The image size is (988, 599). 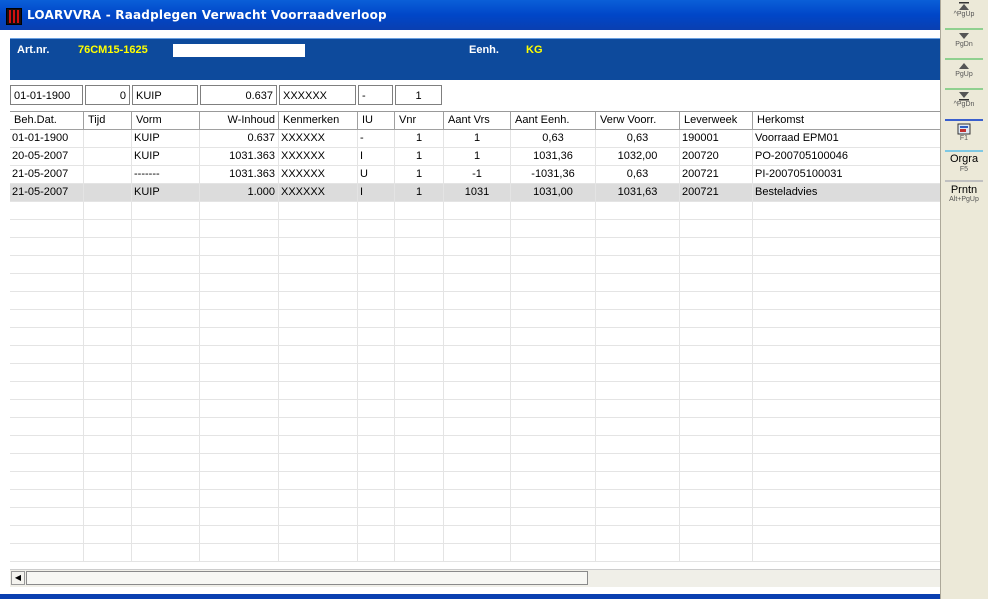 I want to click on filter-date-field: 01-01-1900, so click(x=46, y=95).